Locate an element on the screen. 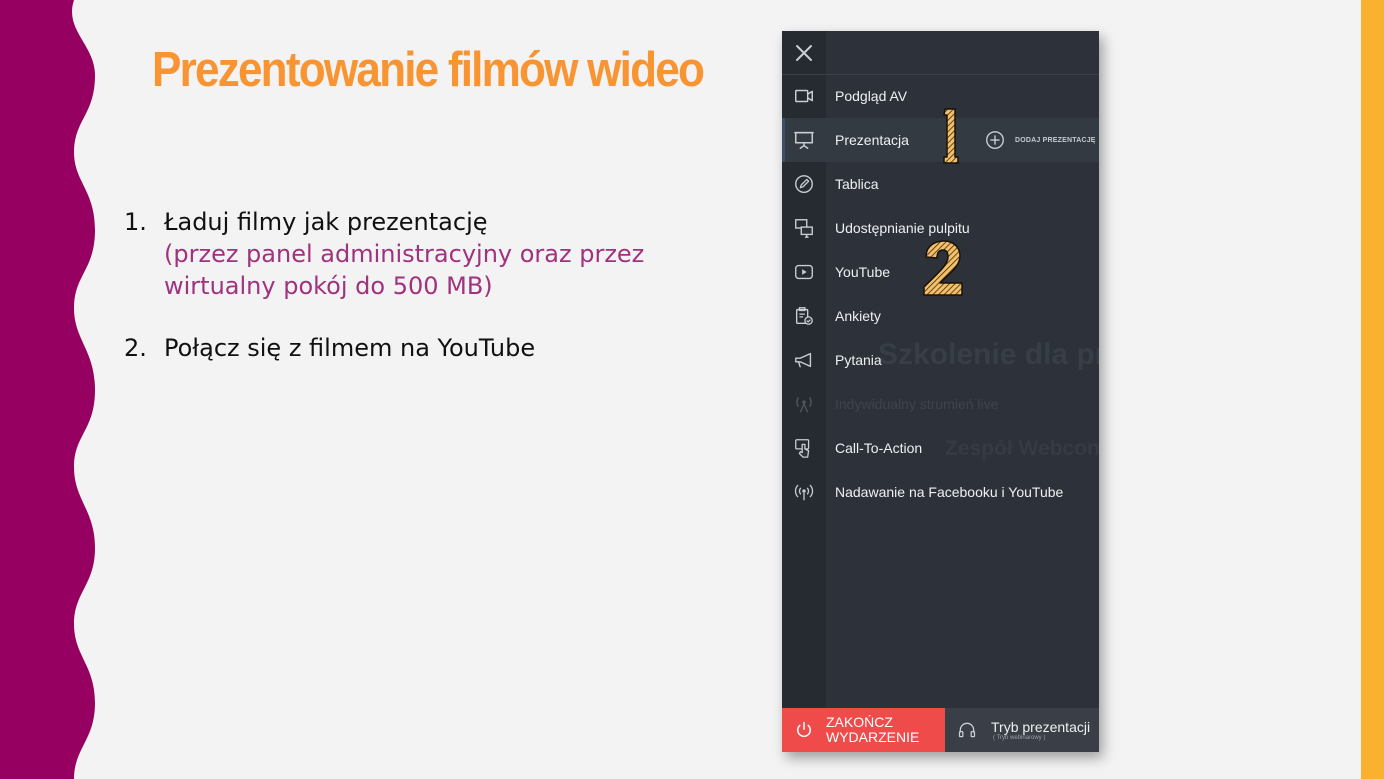  megaphone-icon is located at coordinates (803, 360).